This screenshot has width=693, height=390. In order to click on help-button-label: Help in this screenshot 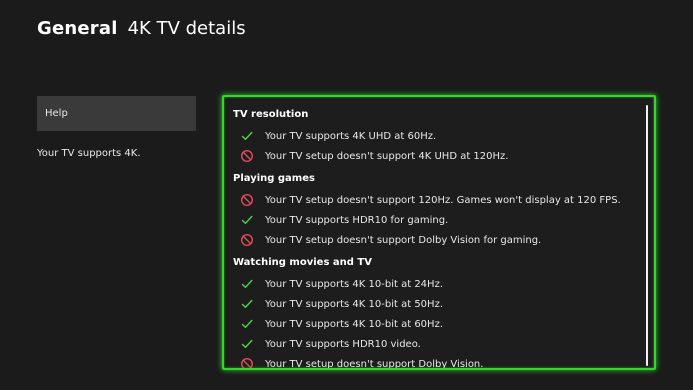, I will do `click(56, 113)`.